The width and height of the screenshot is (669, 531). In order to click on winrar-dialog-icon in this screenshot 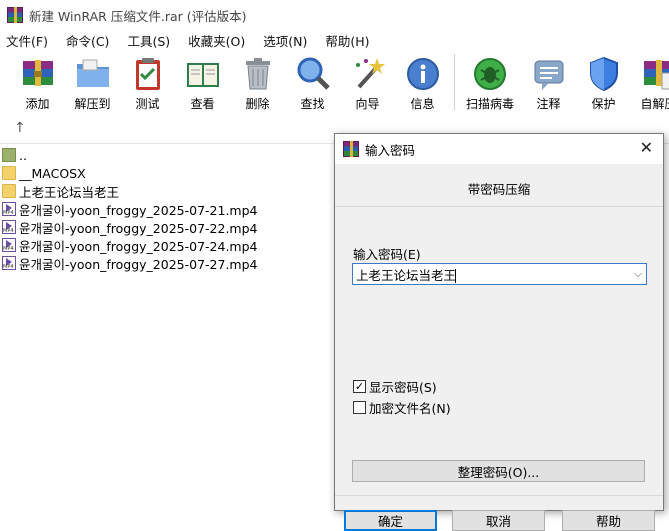, I will do `click(351, 149)`.